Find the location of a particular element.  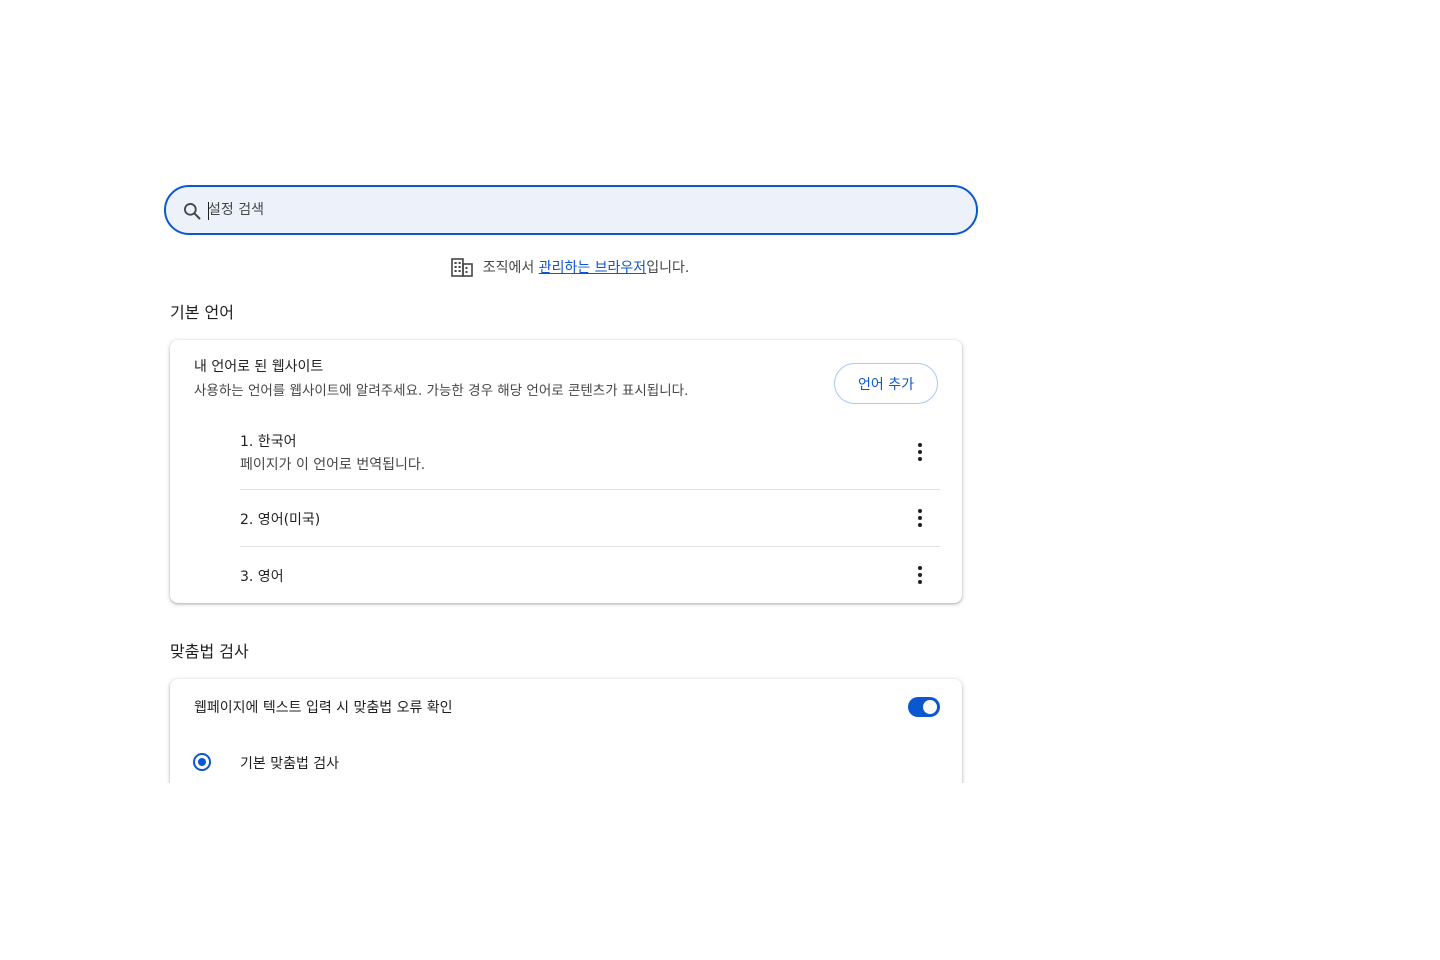

text-caret is located at coordinates (208, 211).